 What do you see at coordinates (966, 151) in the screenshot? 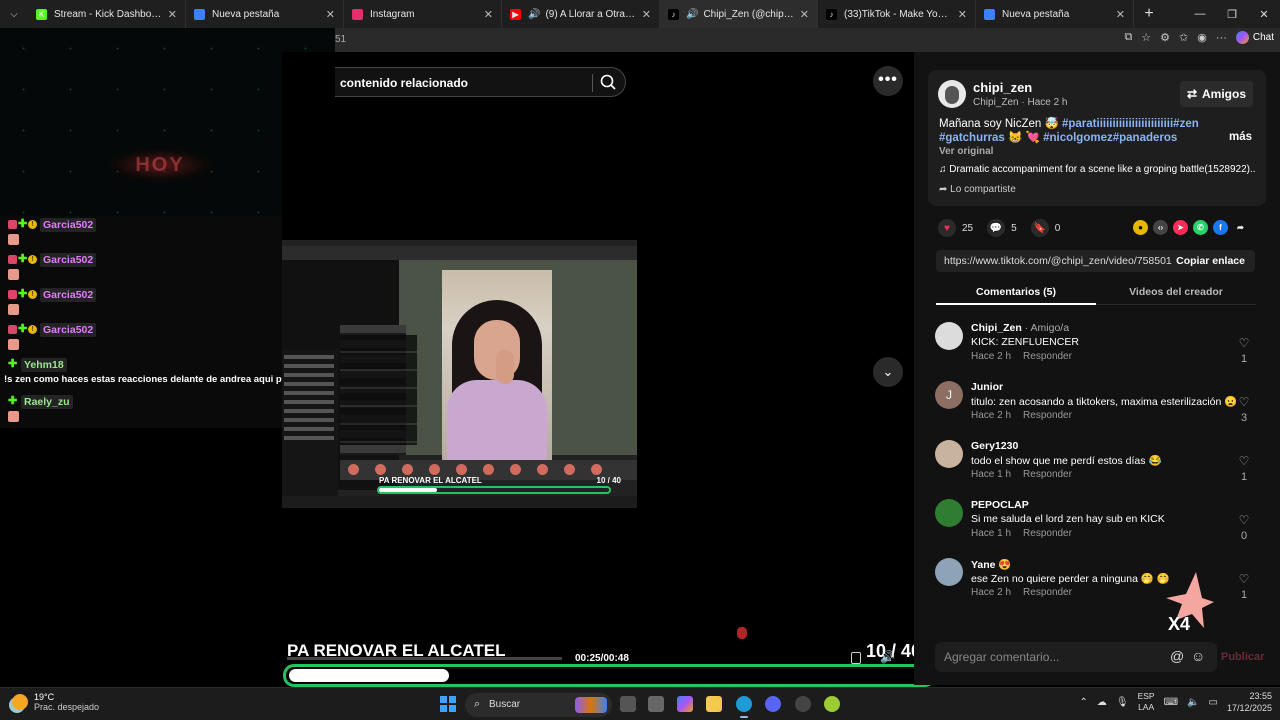
I see `see-original-link: Ver original` at bounding box center [966, 151].